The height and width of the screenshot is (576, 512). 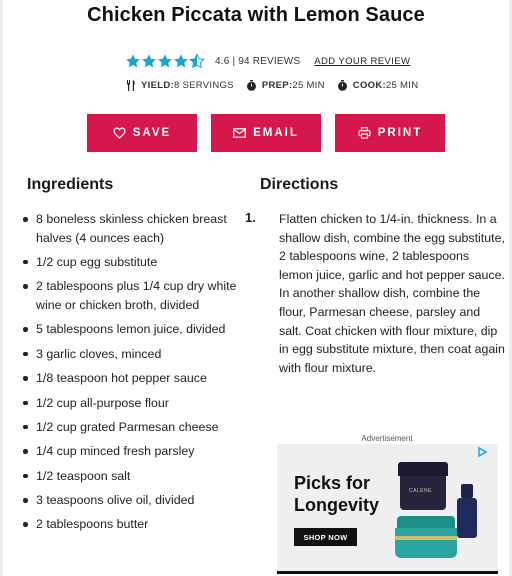 What do you see at coordinates (131, 451) in the screenshot?
I see `ingredient-item: 1/4 cup minced fresh parsley` at bounding box center [131, 451].